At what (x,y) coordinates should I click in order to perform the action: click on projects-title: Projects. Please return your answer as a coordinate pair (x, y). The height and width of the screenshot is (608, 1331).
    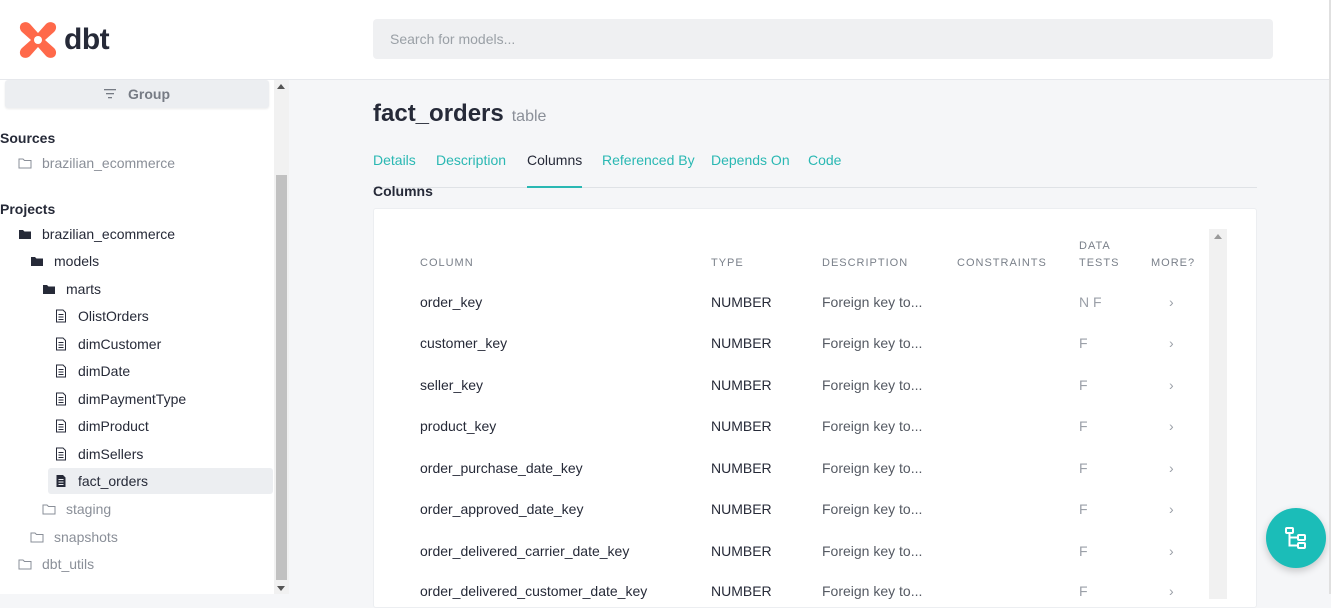
    Looking at the image, I should click on (28, 209).